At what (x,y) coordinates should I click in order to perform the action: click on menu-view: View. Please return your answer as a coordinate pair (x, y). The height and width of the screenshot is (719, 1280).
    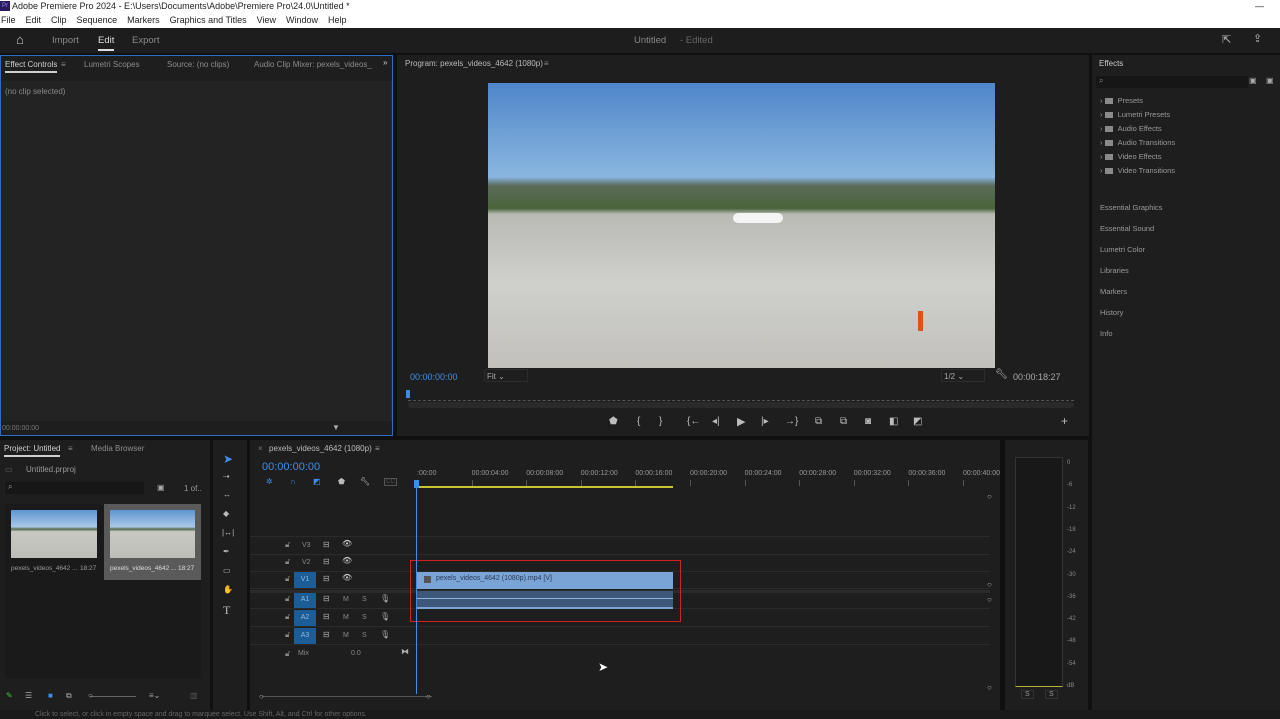
    Looking at the image, I should click on (266, 20).